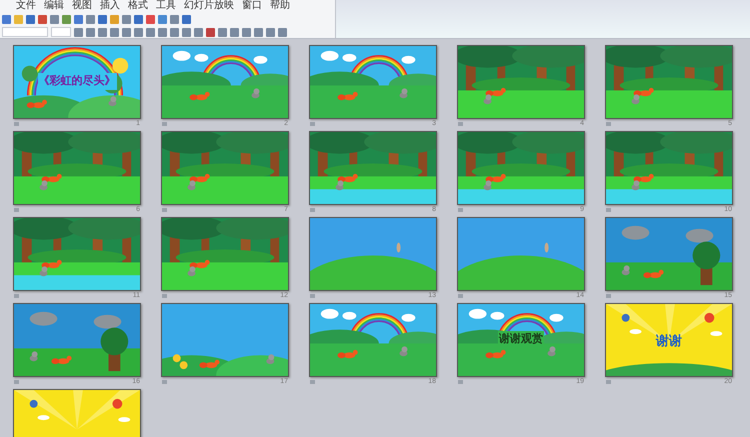 Image resolution: width=750 pixels, height=437 pixels. What do you see at coordinates (110, 6) in the screenshot?
I see `menu-item: 插入` at bounding box center [110, 6].